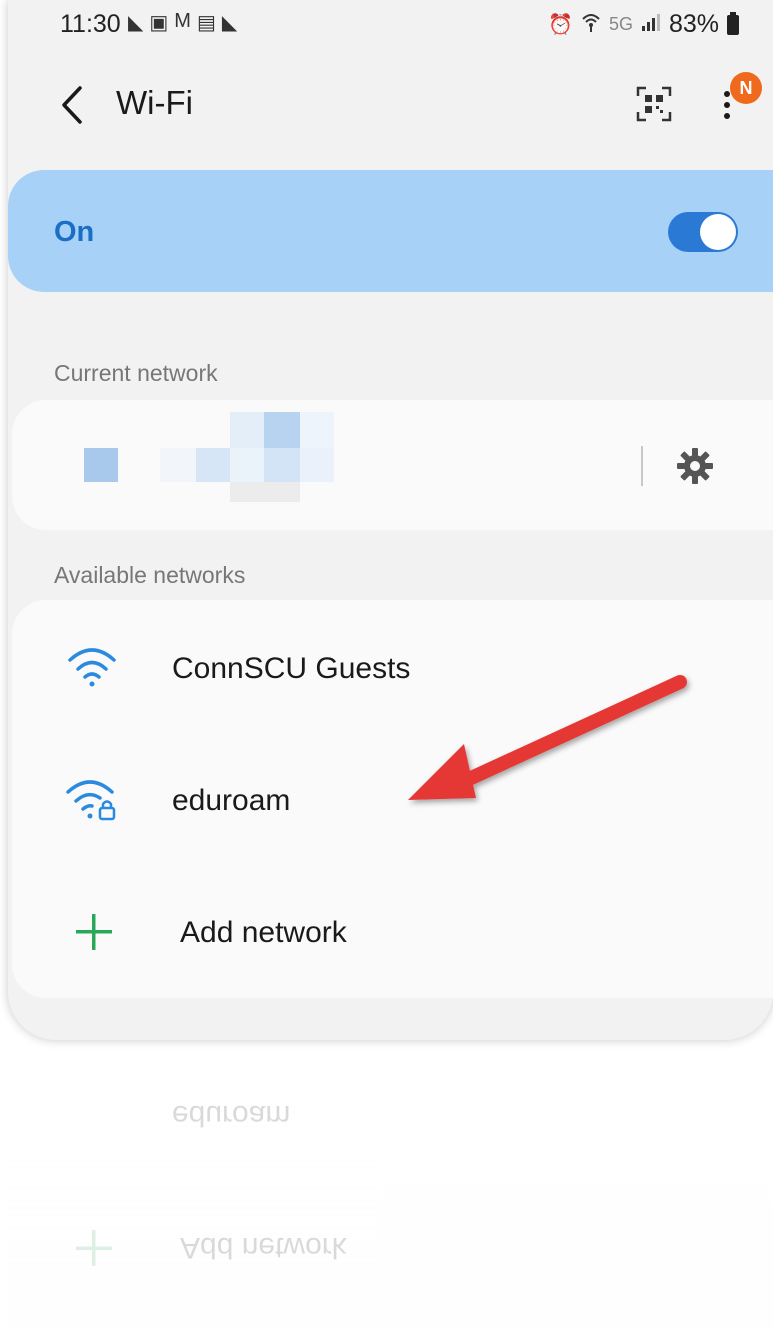 This screenshot has width=773, height=1328. I want to click on status-time: 11:30, so click(90, 24).